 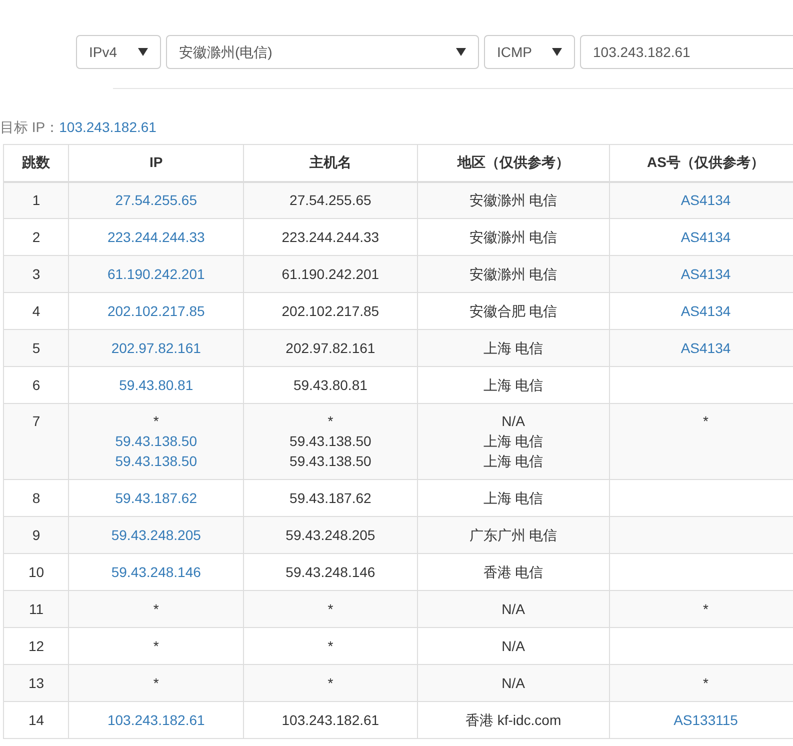 I want to click on target-ip: 103.243.182.61, so click(x=107, y=127).